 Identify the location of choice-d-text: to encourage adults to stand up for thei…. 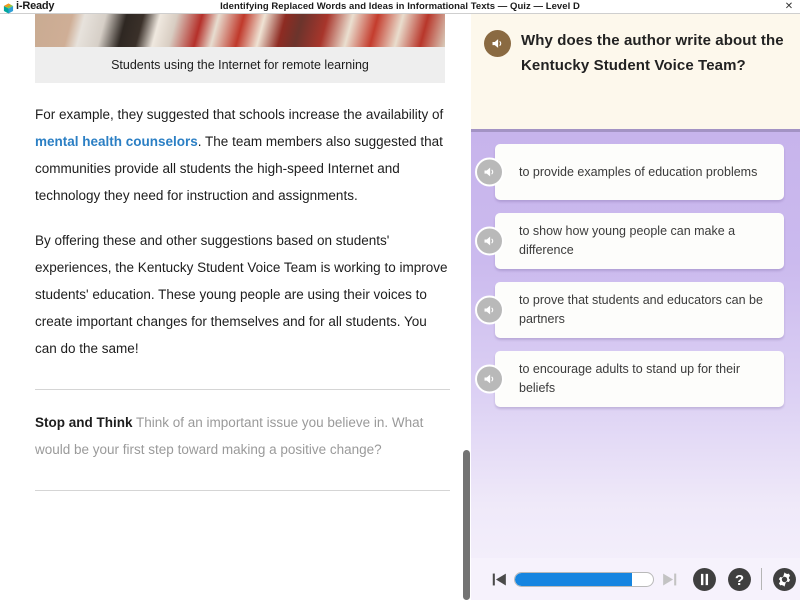
(629, 378).